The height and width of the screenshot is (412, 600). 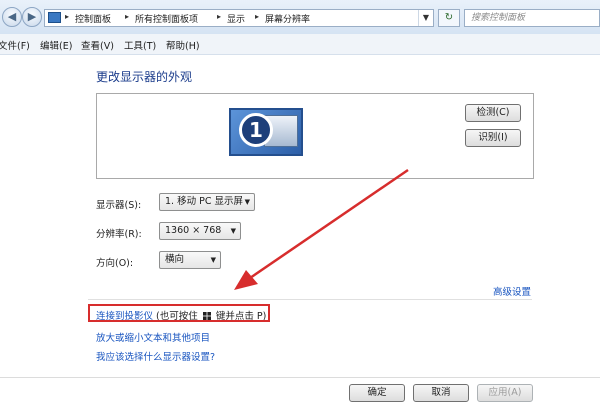 I want to click on annotation-arrow, so click(x=321, y=229).